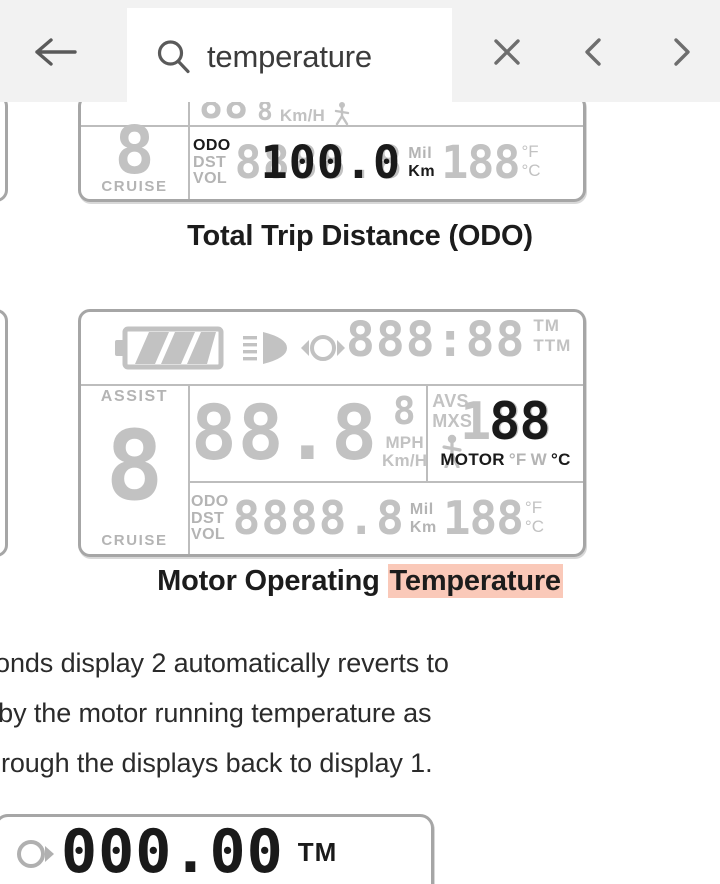 The width and height of the screenshot is (720, 884). I want to click on display2-vol-label: VOL, so click(208, 535).